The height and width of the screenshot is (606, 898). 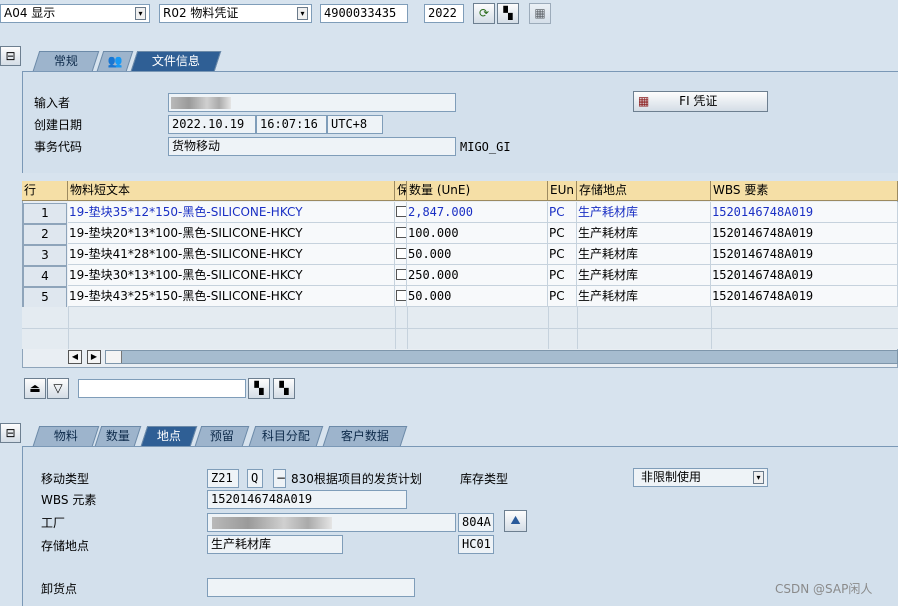 I want to click on table-search-input, so click(x=162, y=388).